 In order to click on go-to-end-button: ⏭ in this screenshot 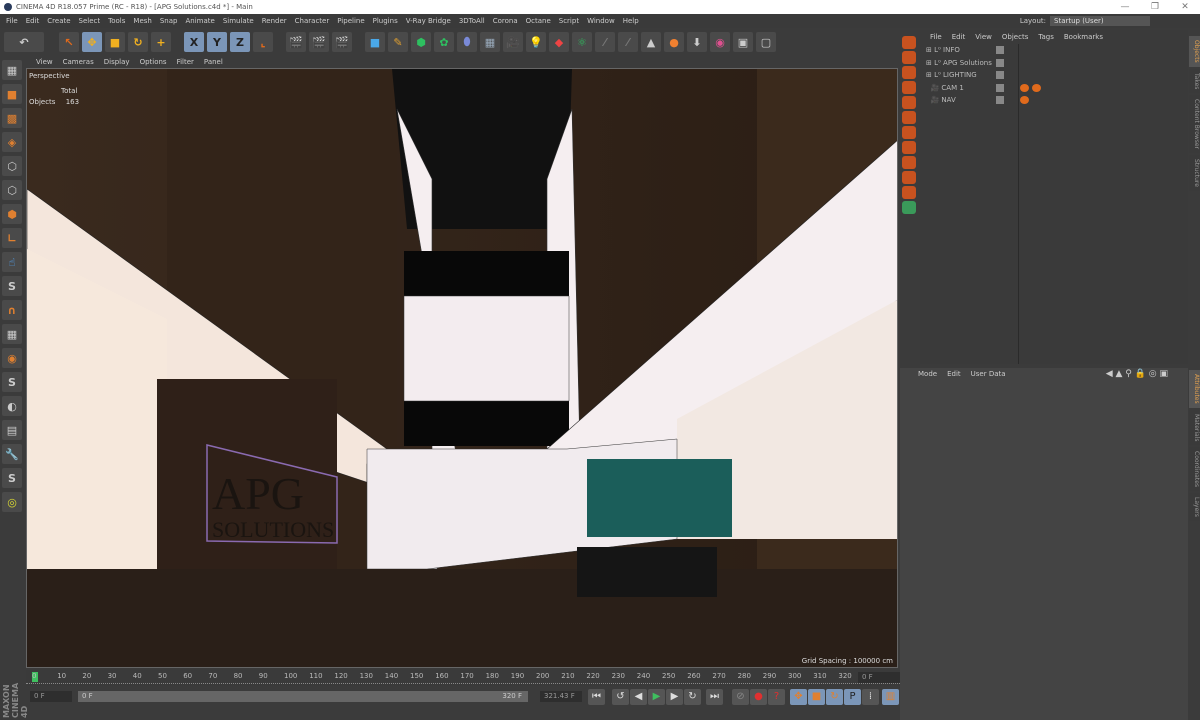, I will do `click(714, 697)`.